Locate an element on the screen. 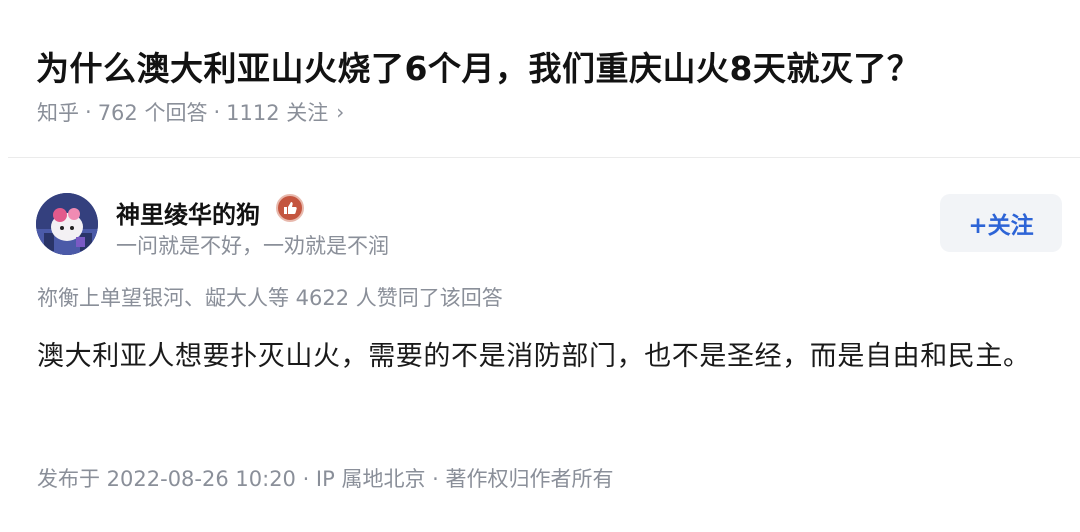 This screenshot has width=1080, height=532. author-headline: 一问就是不好，一劝就是不润 is located at coordinates (252, 246).